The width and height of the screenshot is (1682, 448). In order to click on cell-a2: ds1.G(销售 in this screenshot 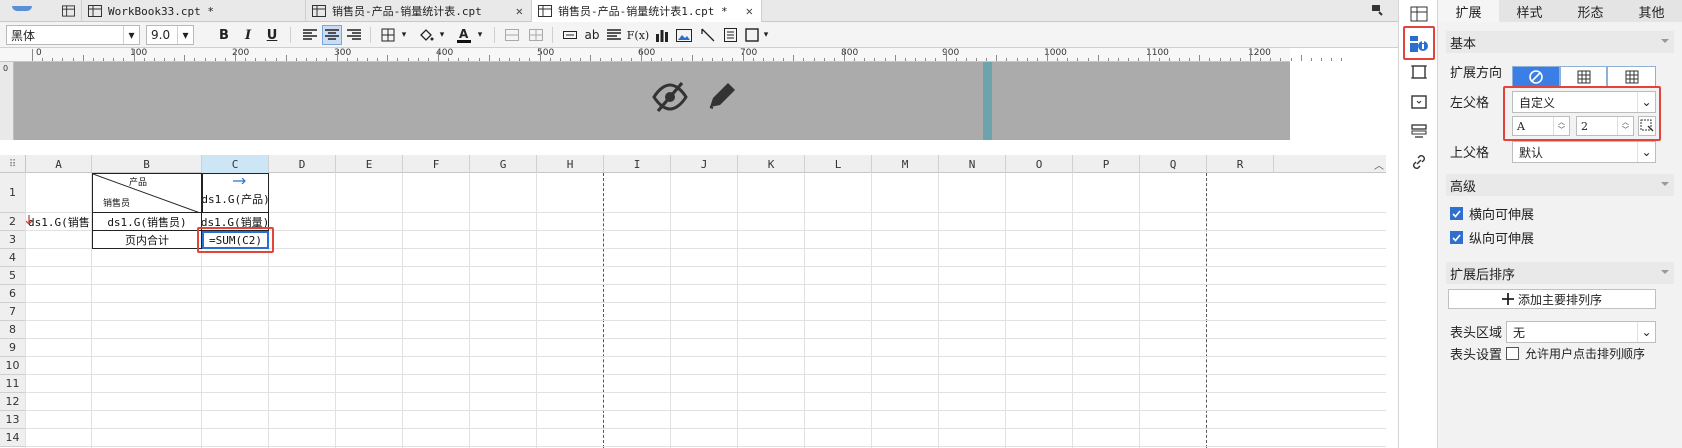, I will do `click(59, 222)`.